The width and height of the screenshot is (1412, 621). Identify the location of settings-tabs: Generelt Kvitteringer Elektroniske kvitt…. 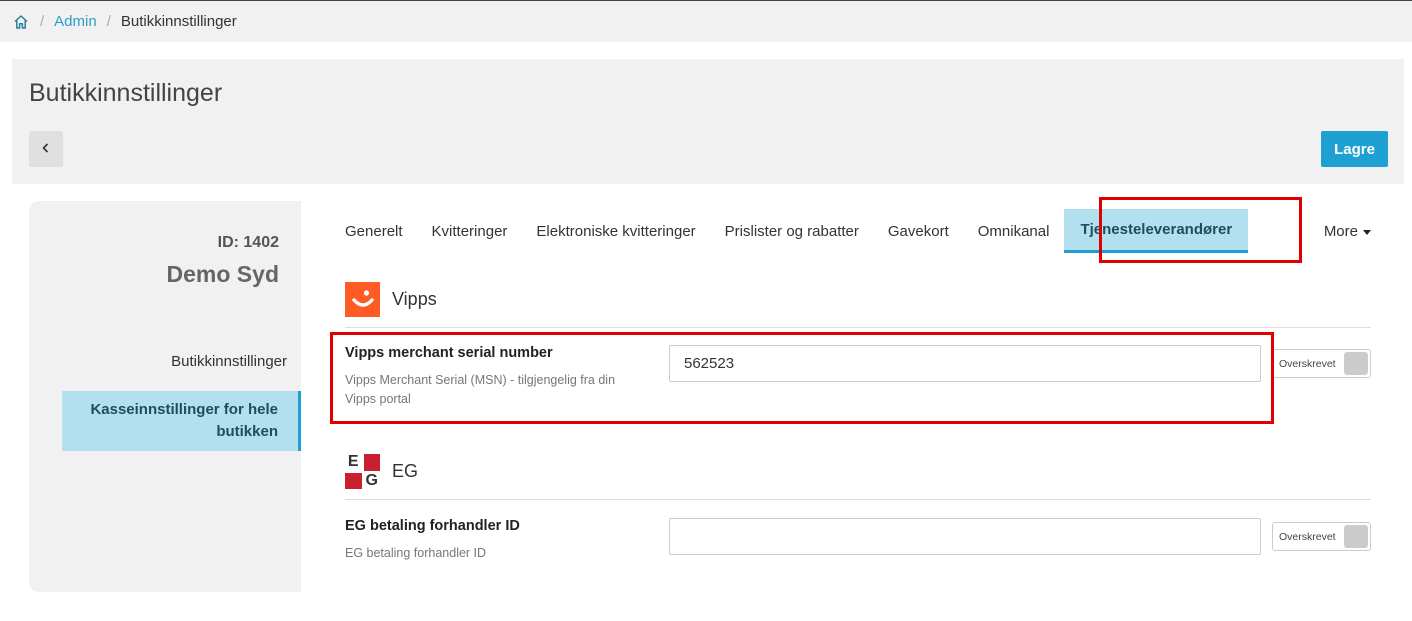
(860, 231).